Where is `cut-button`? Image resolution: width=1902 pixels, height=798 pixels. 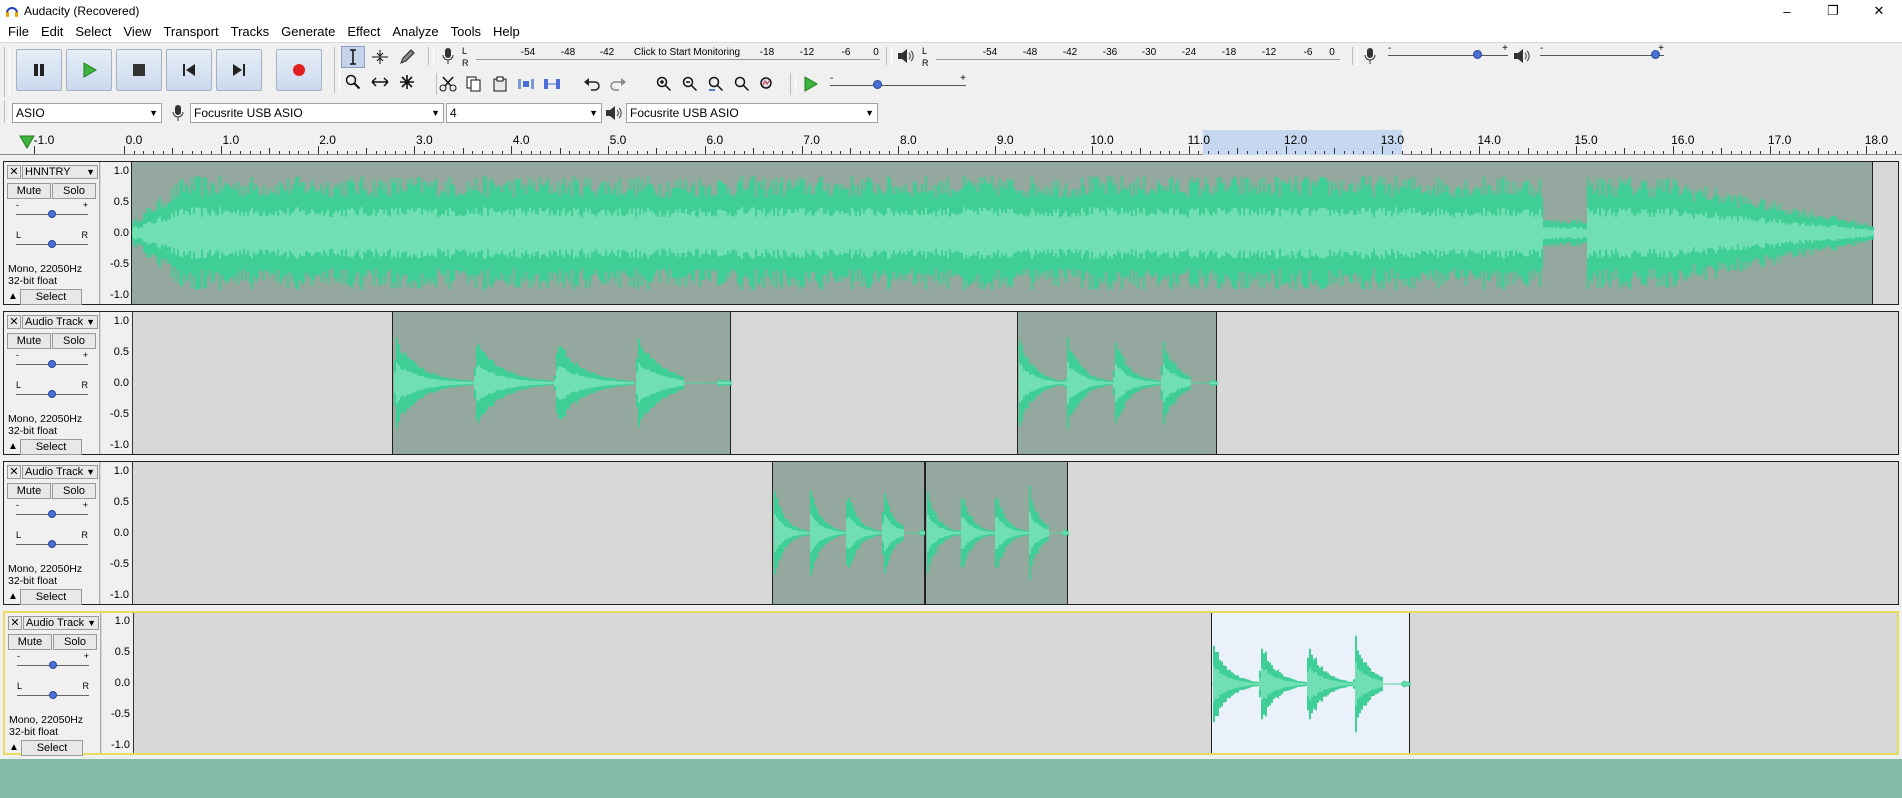
cut-button is located at coordinates (448, 84).